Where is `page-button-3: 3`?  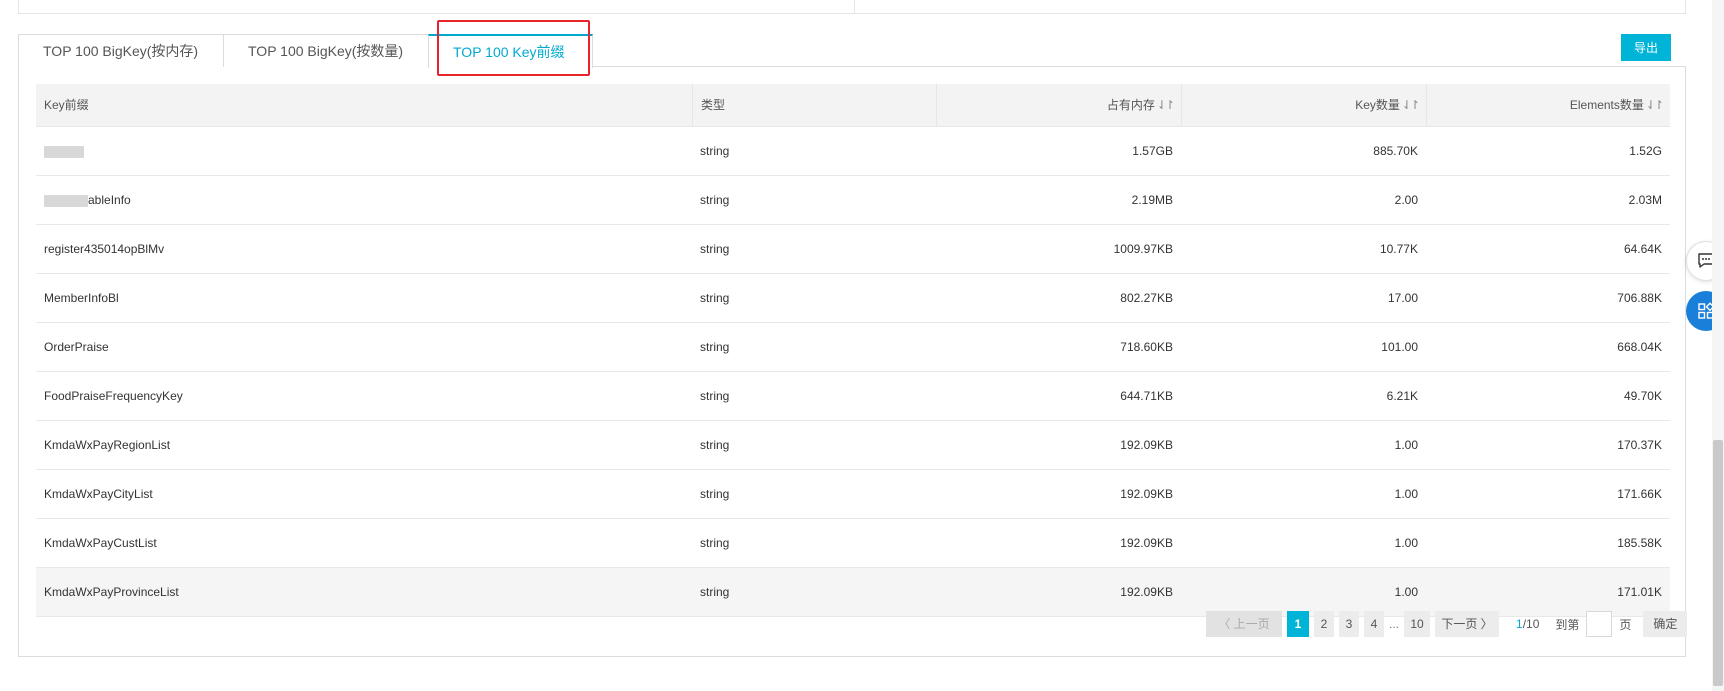
page-button-3: 3 is located at coordinates (1349, 624).